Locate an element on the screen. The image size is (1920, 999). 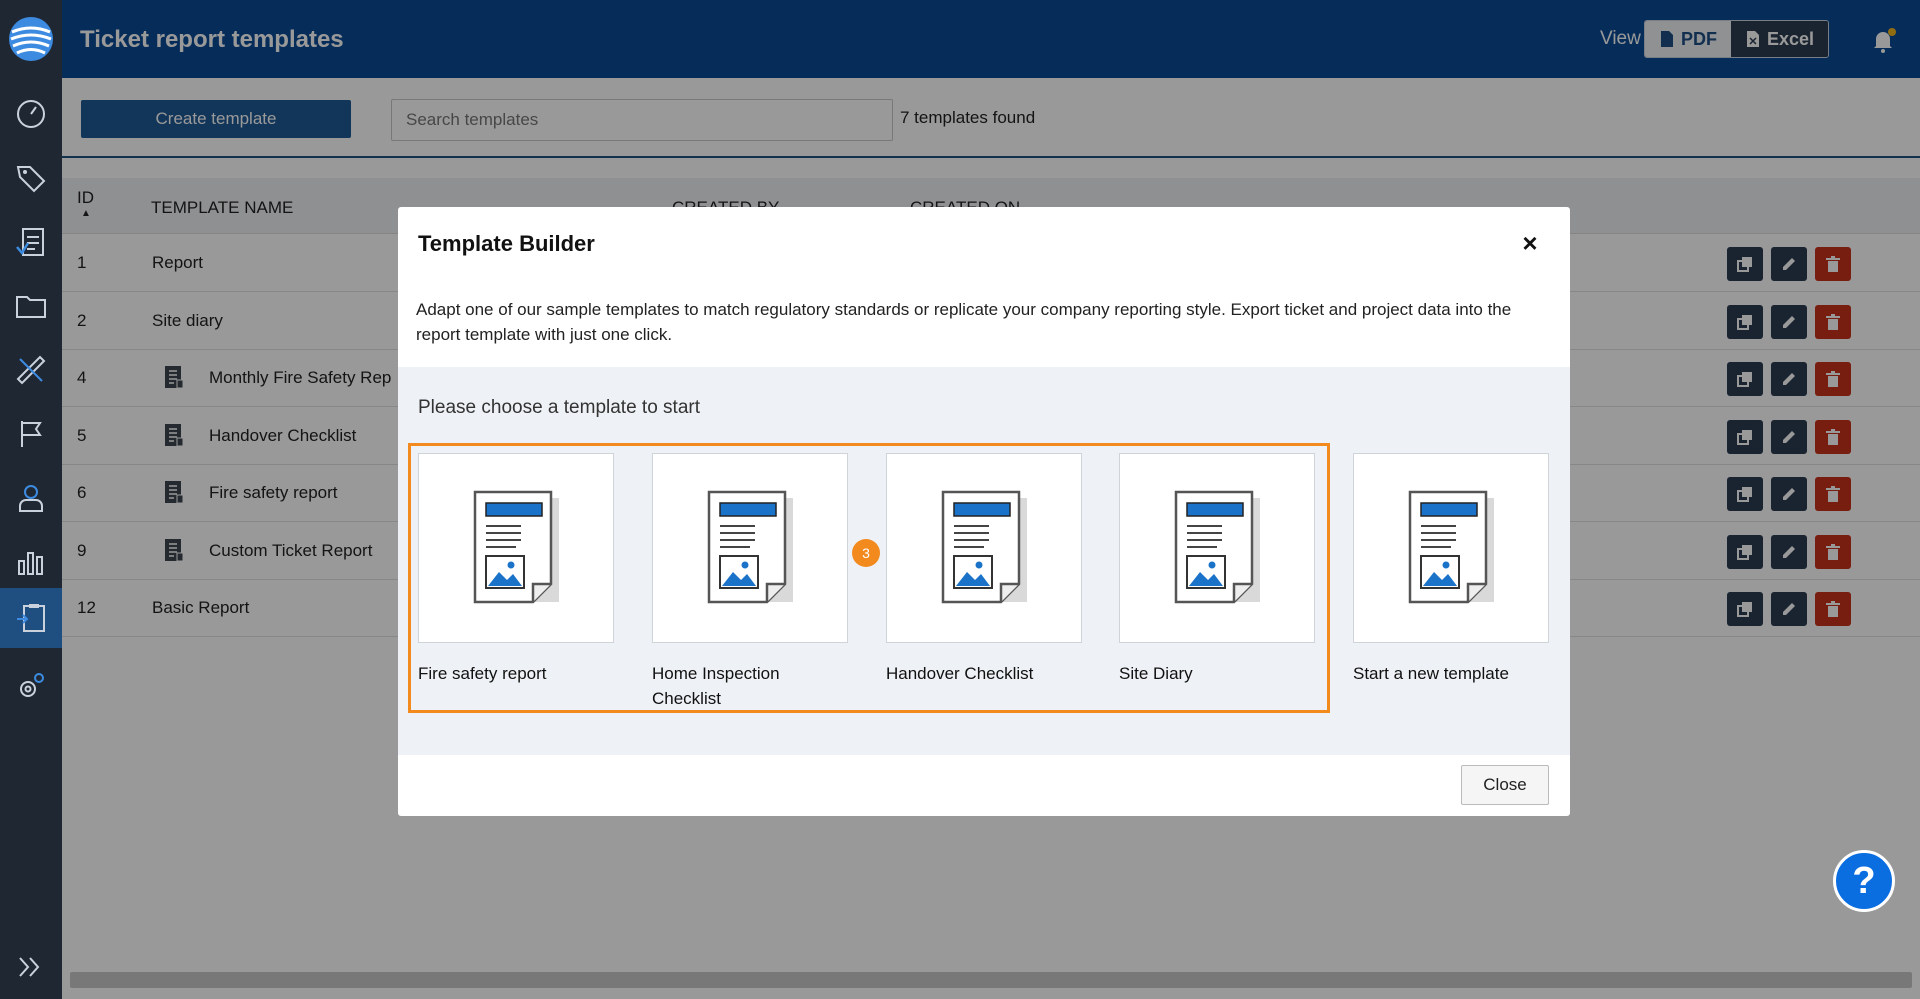
modal-close-icon: × is located at coordinates (1530, 243).